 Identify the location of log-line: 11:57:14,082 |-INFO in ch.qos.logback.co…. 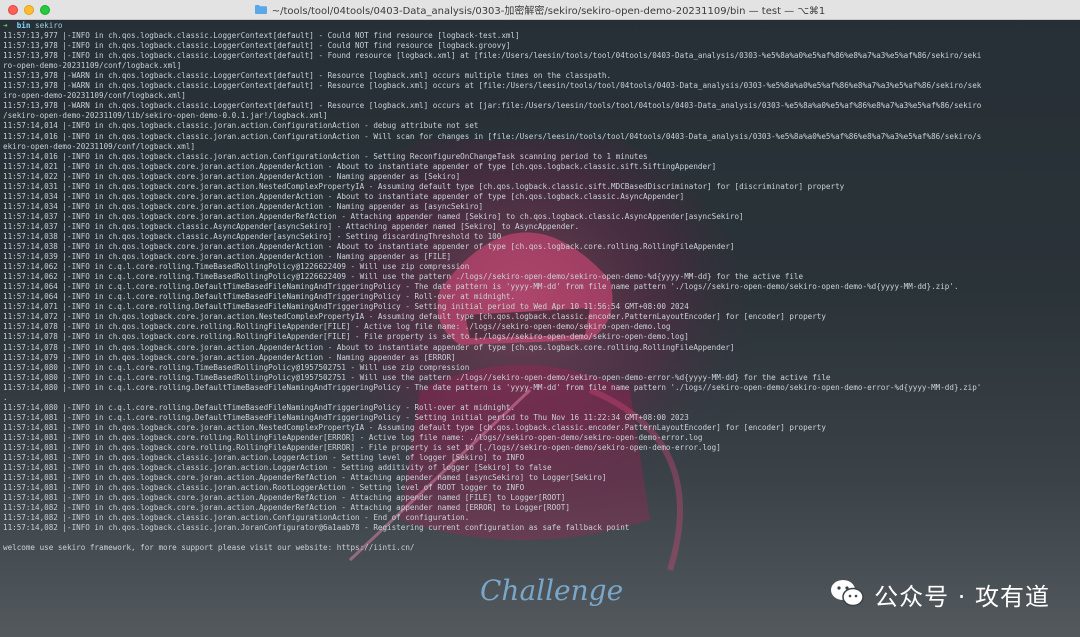
(286, 508).